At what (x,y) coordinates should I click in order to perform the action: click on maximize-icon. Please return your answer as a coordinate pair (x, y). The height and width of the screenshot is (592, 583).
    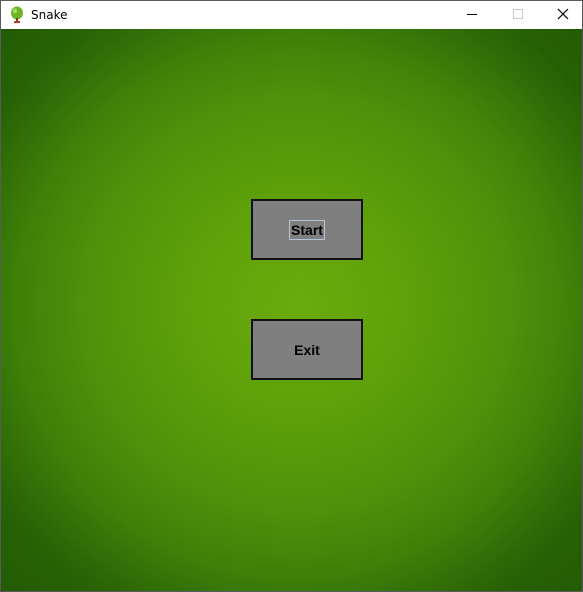
    Looking at the image, I should click on (518, 15).